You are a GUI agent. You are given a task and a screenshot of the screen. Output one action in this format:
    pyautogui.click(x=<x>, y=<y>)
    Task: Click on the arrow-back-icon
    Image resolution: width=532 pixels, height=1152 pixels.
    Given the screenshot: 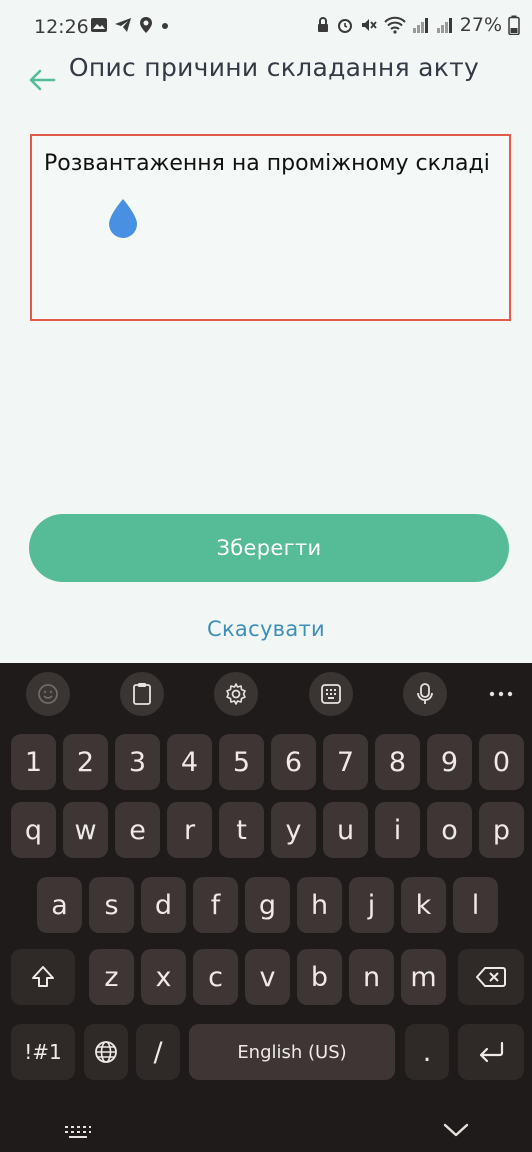 What is the action you would take?
    pyautogui.click(x=42, y=80)
    